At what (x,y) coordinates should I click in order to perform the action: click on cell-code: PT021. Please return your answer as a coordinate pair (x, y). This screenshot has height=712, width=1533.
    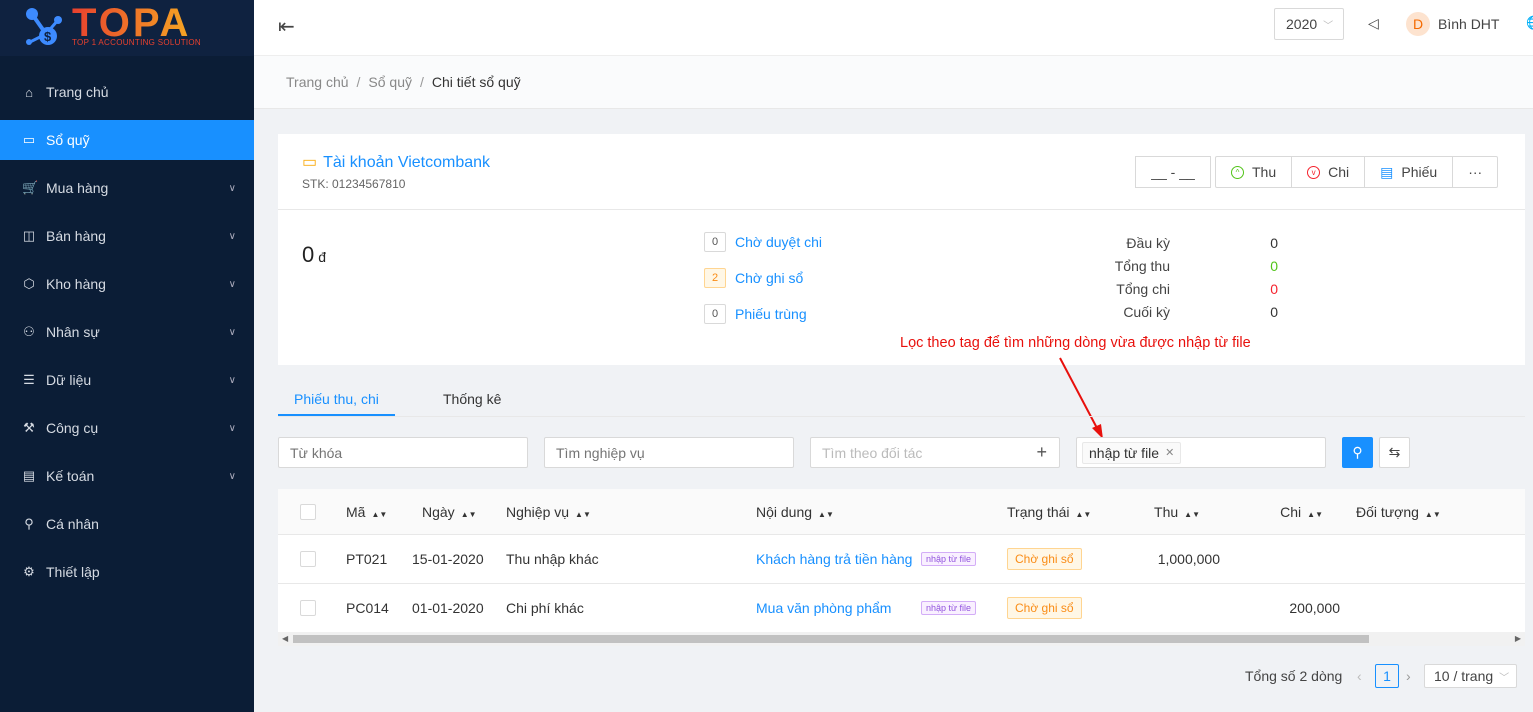
    Looking at the image, I should click on (366, 559).